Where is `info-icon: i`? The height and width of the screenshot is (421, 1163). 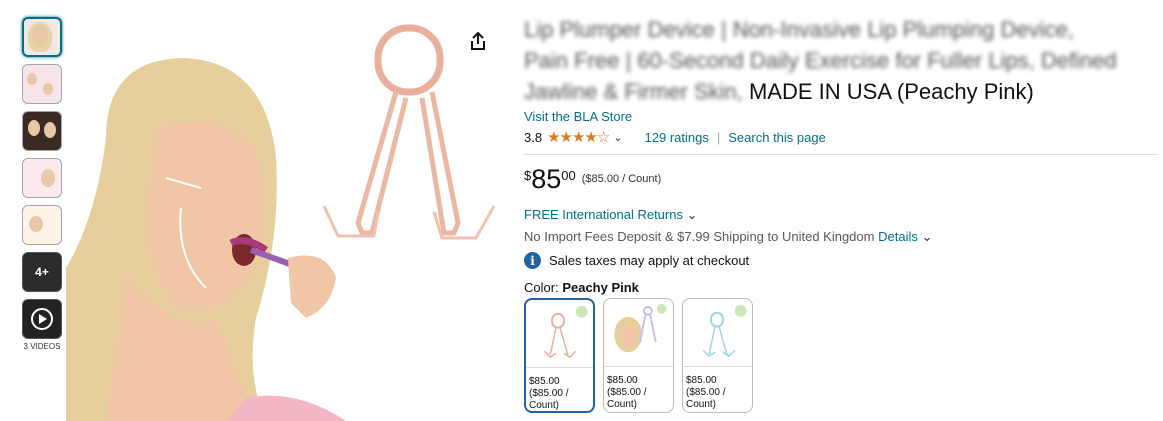 info-icon: i is located at coordinates (532, 260).